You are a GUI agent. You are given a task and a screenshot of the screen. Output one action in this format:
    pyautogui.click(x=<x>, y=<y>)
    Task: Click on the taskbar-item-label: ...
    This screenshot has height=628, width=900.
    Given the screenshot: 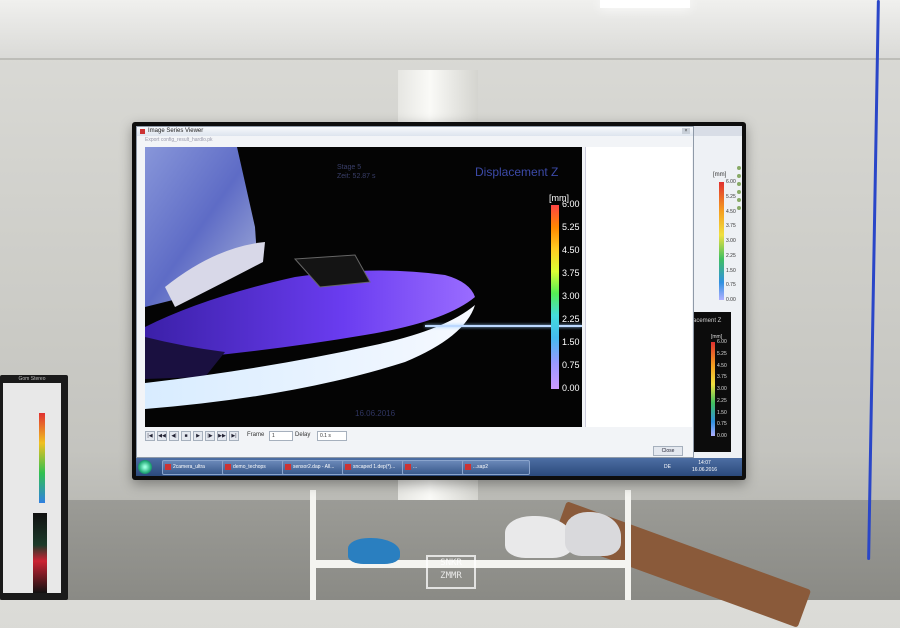 What is the action you would take?
    pyautogui.click(x=415, y=467)
    